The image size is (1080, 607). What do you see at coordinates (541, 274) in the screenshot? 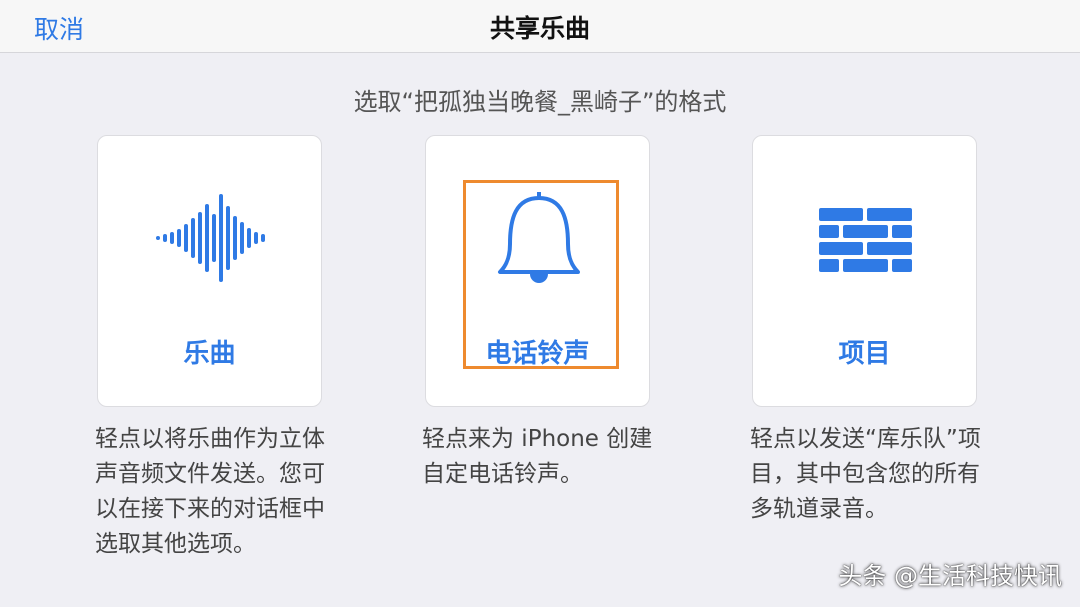
I see `selection-highlight` at bounding box center [541, 274].